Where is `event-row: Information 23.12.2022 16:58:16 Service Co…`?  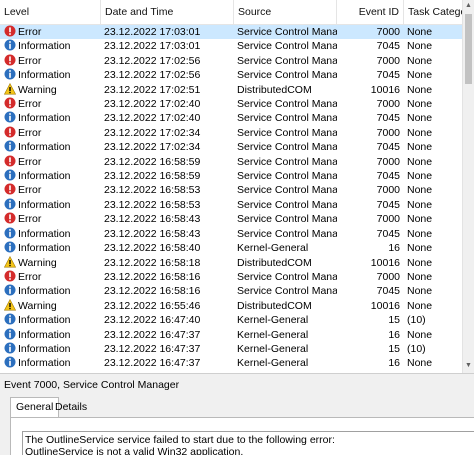 event-row: Information 23.12.2022 16:58:16 Service Co… is located at coordinates (231, 291).